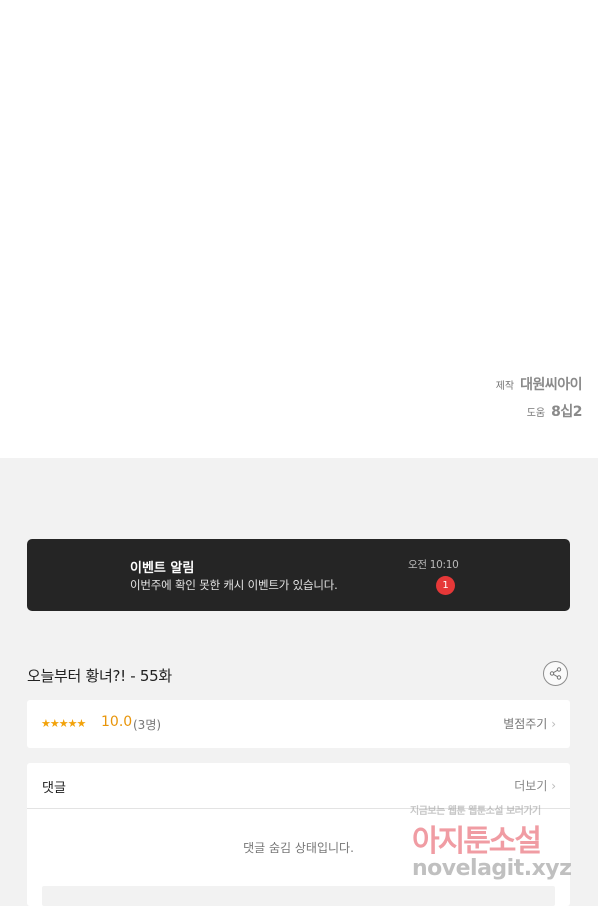 This screenshot has width=598, height=906. I want to click on credit-value: 8십2, so click(566, 412).